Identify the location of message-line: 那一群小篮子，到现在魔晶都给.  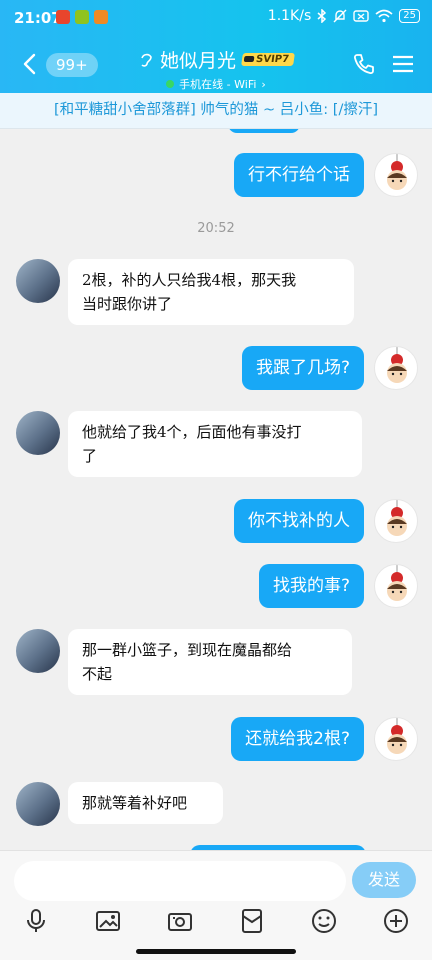
(187, 650).